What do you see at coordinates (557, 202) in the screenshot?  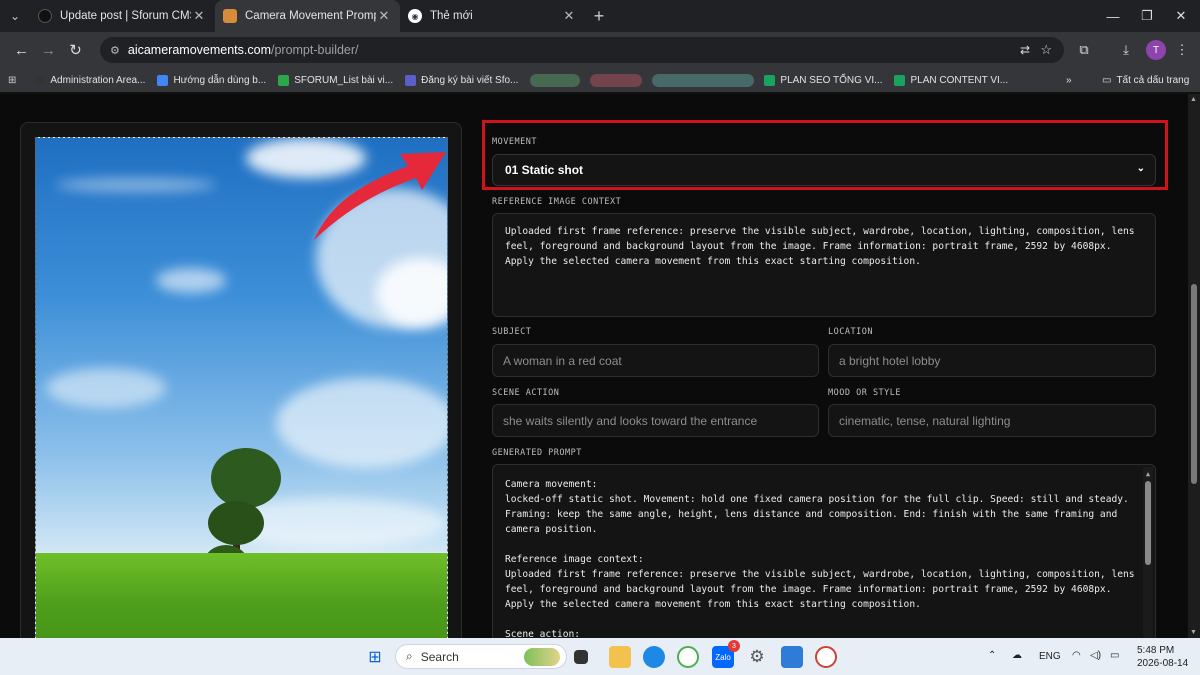 I see `reference-context-label: REFERENCE IMAGE CONTEXT` at bounding box center [557, 202].